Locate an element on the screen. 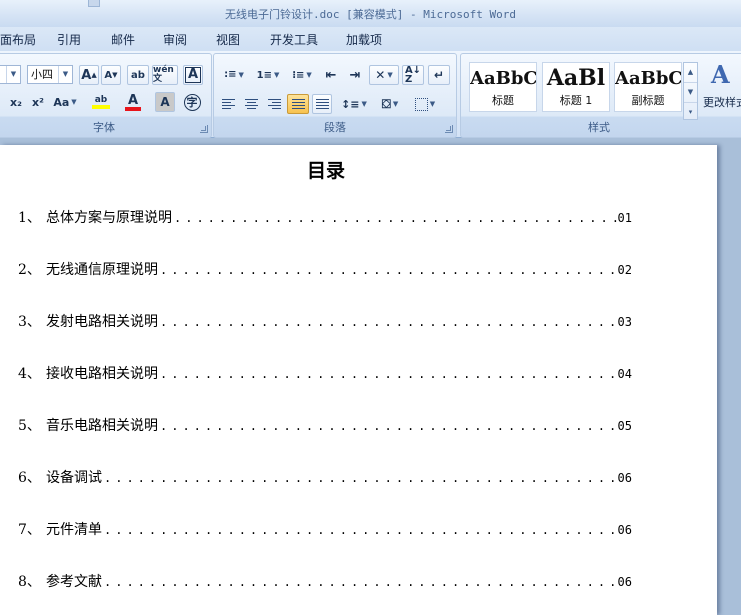 Image resolution: width=741 pixels, height=615 pixels. toc-entry-text: 设备调试 is located at coordinates (74, 478).